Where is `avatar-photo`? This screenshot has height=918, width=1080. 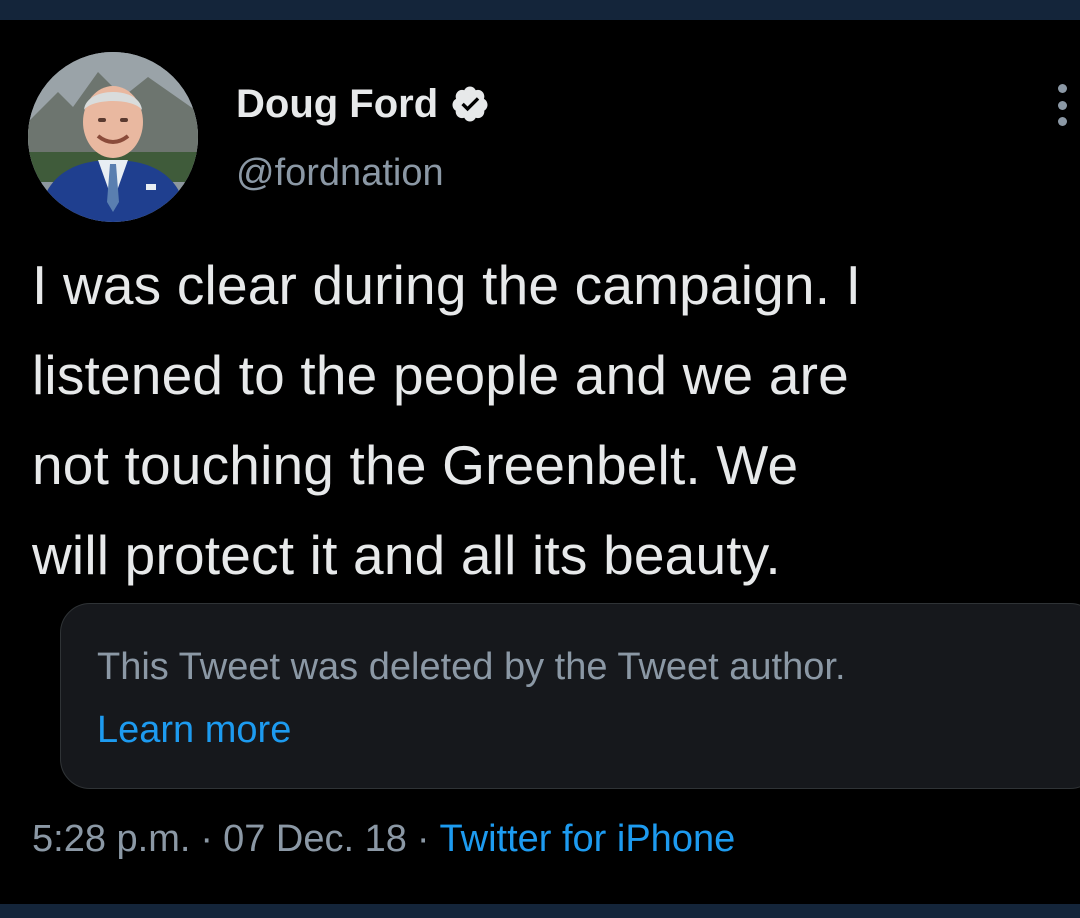
avatar-photo is located at coordinates (113, 137).